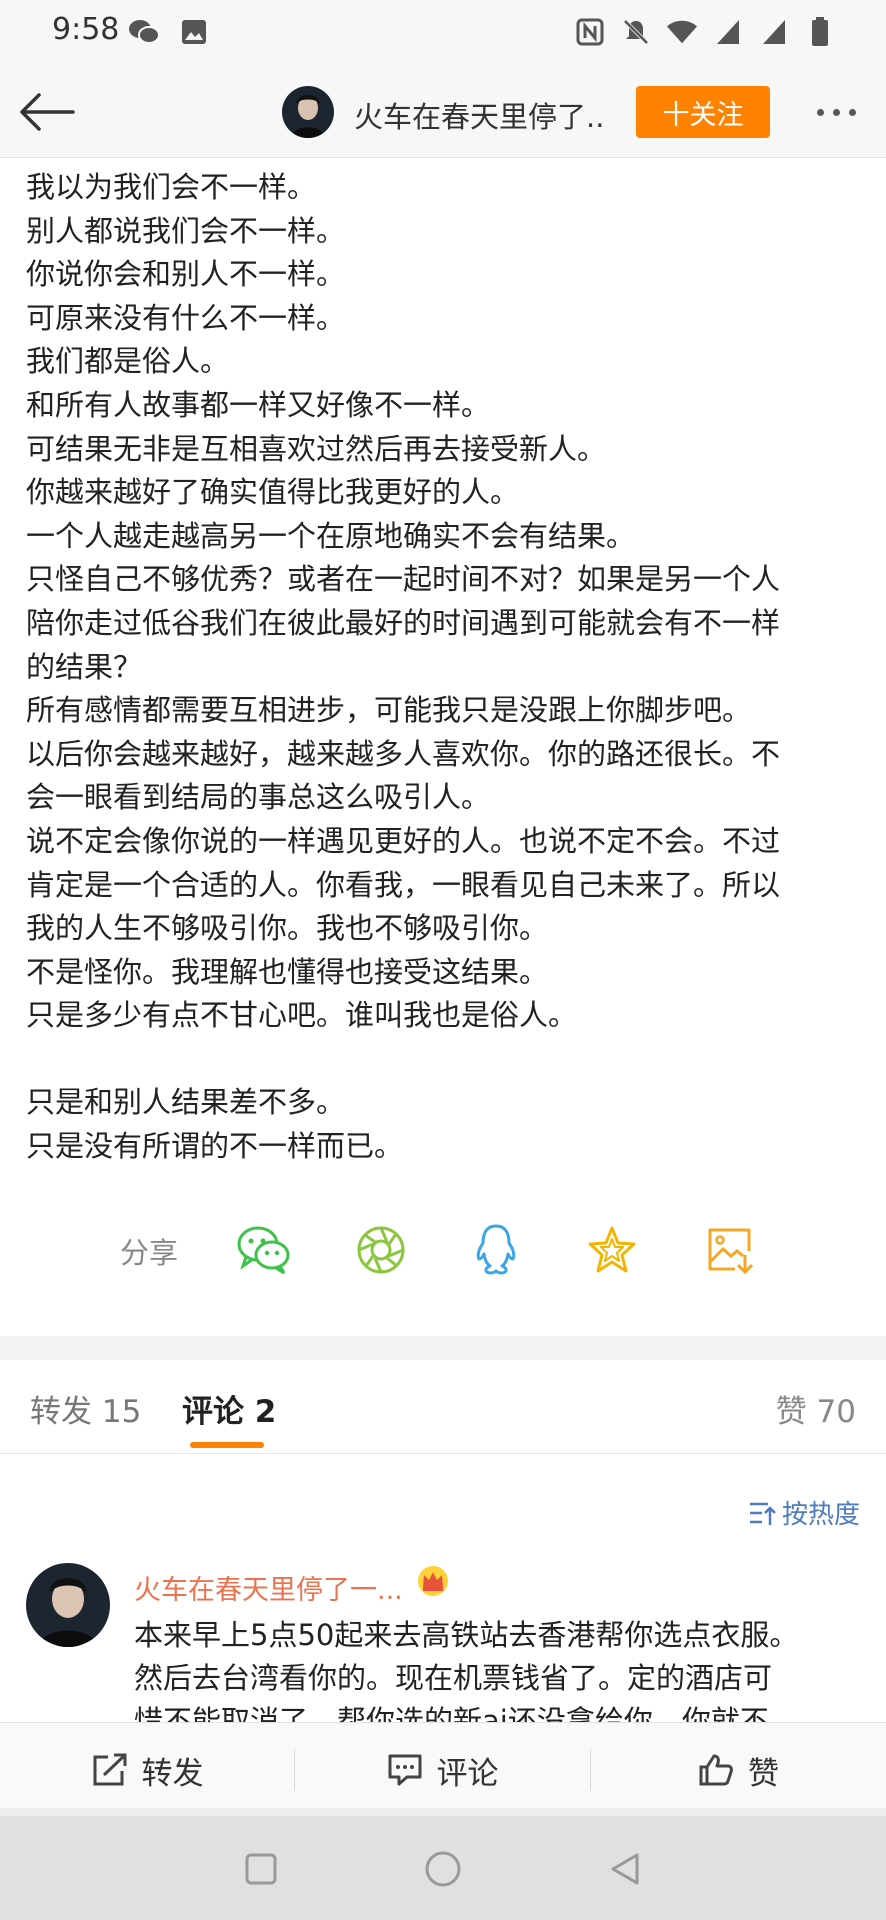 The width and height of the screenshot is (886, 1920). I want to click on gallery-icon, so click(194, 32).